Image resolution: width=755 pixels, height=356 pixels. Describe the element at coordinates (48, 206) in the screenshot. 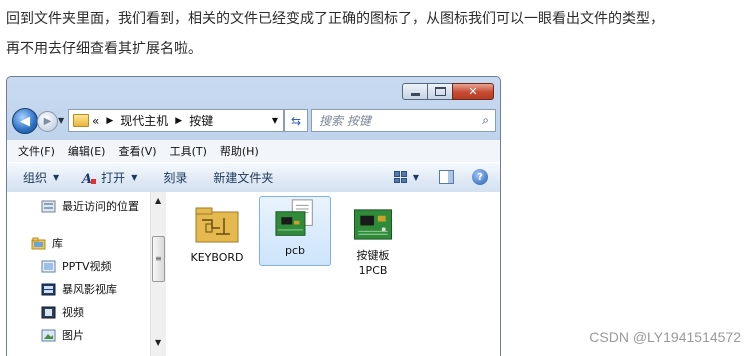

I see `recent-places-icon` at that location.